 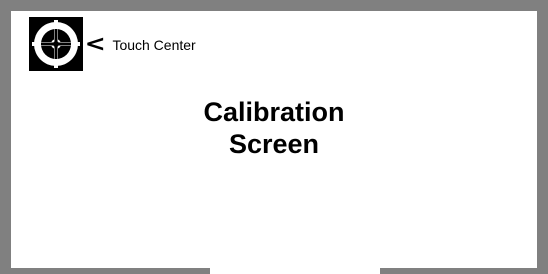 What do you see at coordinates (95, 44) in the screenshot?
I see `chevron-left-icon: <` at bounding box center [95, 44].